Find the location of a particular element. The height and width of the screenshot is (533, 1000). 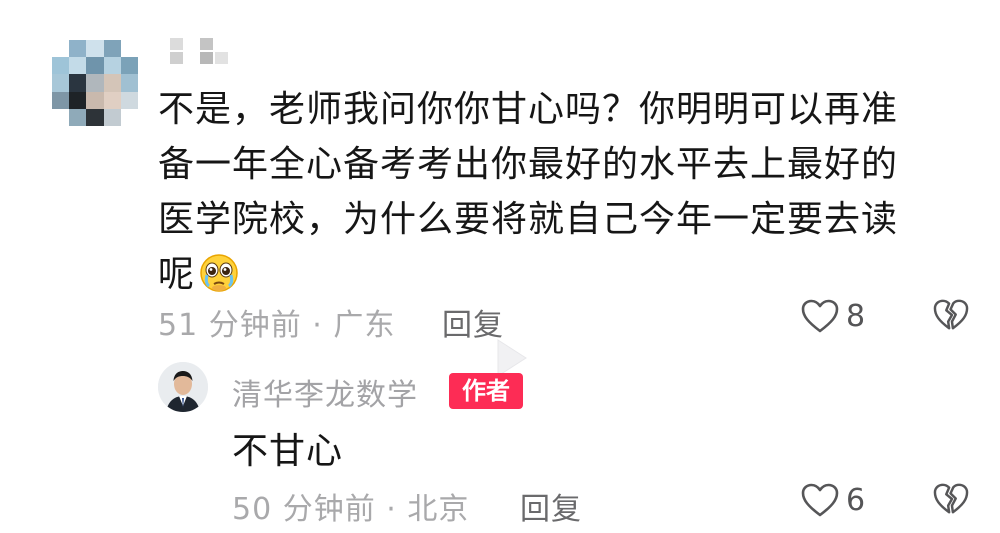

comment-meta: 51 分钟前 · 广东 is located at coordinates (276, 322).